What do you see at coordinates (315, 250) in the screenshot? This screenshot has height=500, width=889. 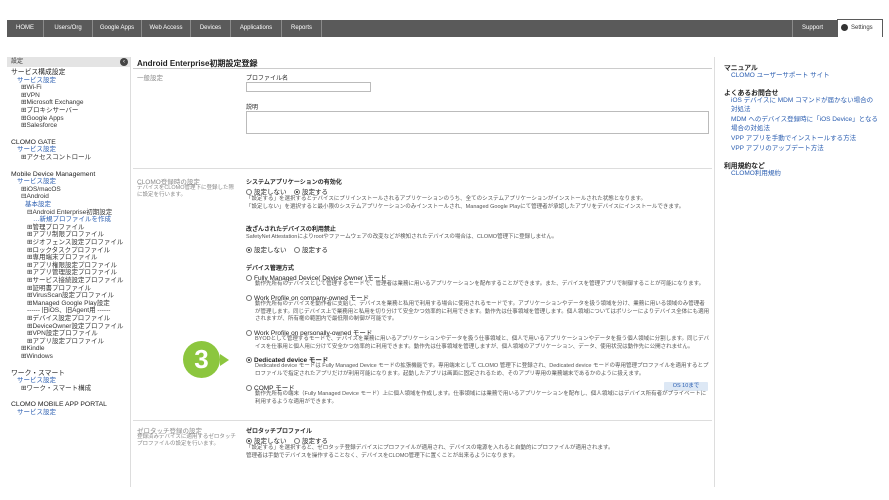 I see `tampered-option-on-label: 設定する` at bounding box center [315, 250].